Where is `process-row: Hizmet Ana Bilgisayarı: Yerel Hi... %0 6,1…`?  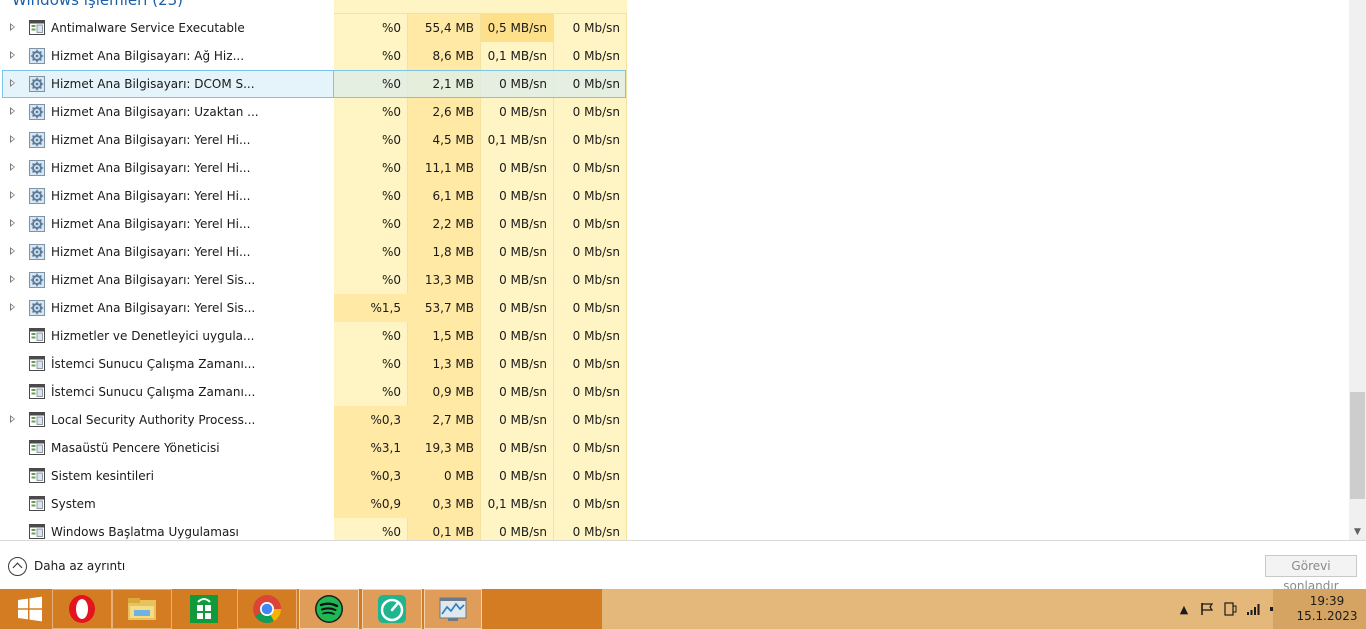 process-row: Hizmet Ana Bilgisayarı: Yerel Hi... %0 6,1… is located at coordinates (313, 196).